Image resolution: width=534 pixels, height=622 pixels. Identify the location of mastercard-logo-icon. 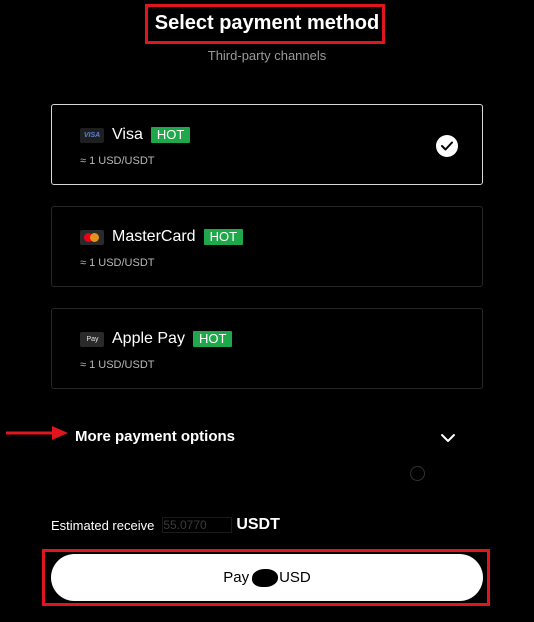
(92, 237).